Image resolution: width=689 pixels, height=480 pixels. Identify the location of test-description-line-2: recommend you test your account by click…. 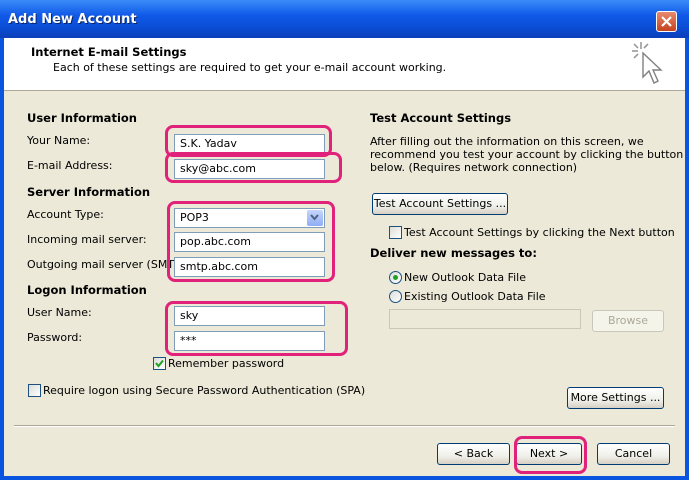
(527, 154).